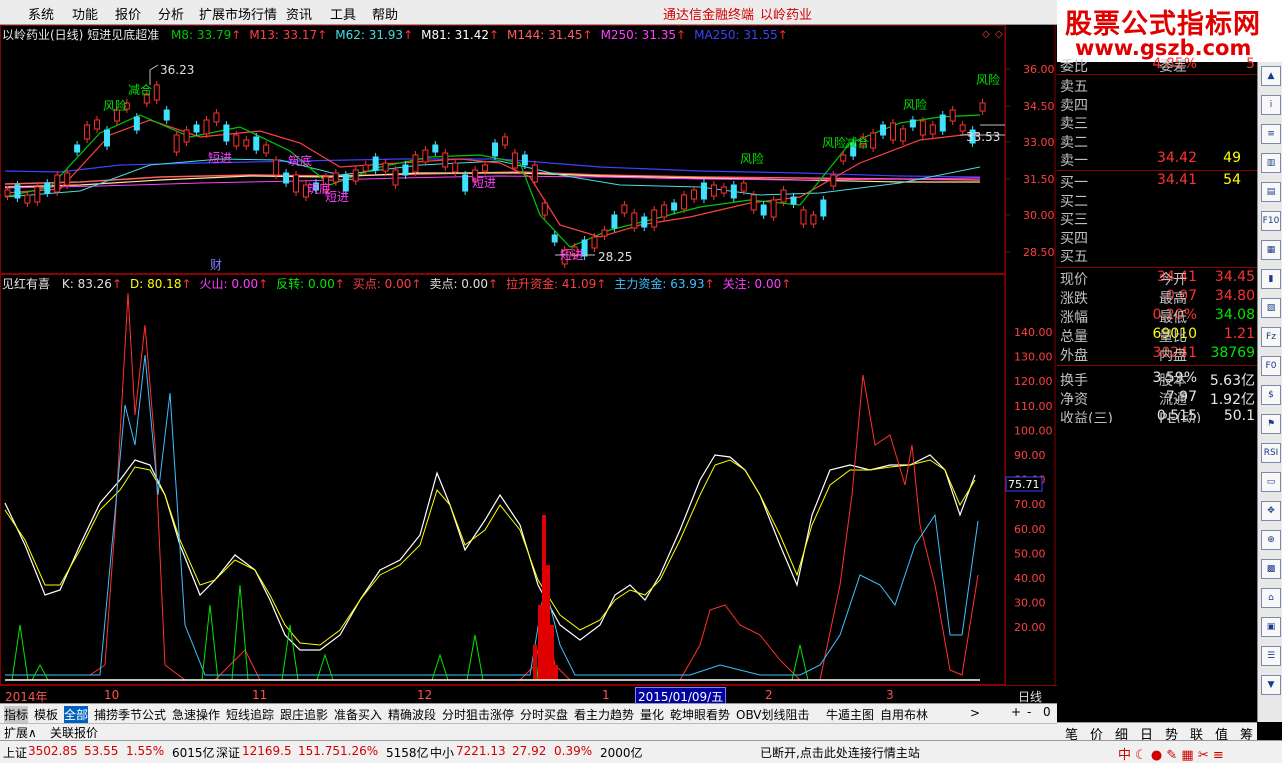 The width and height of the screenshot is (1282, 763). Describe the element at coordinates (1271, 308) in the screenshot. I see `depth-icon: ▨` at that location.